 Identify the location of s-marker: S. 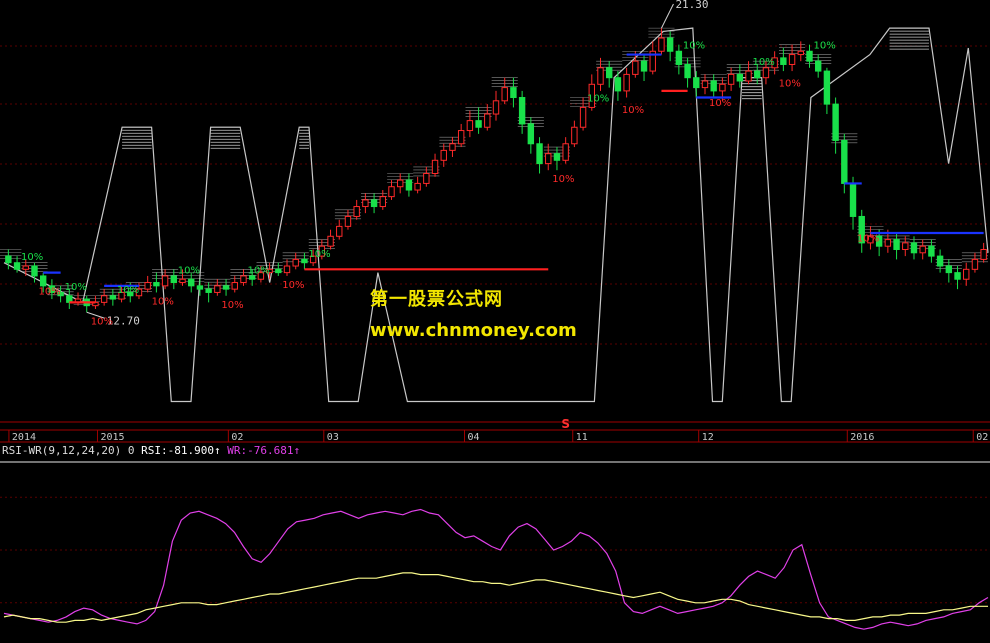
(565, 424).